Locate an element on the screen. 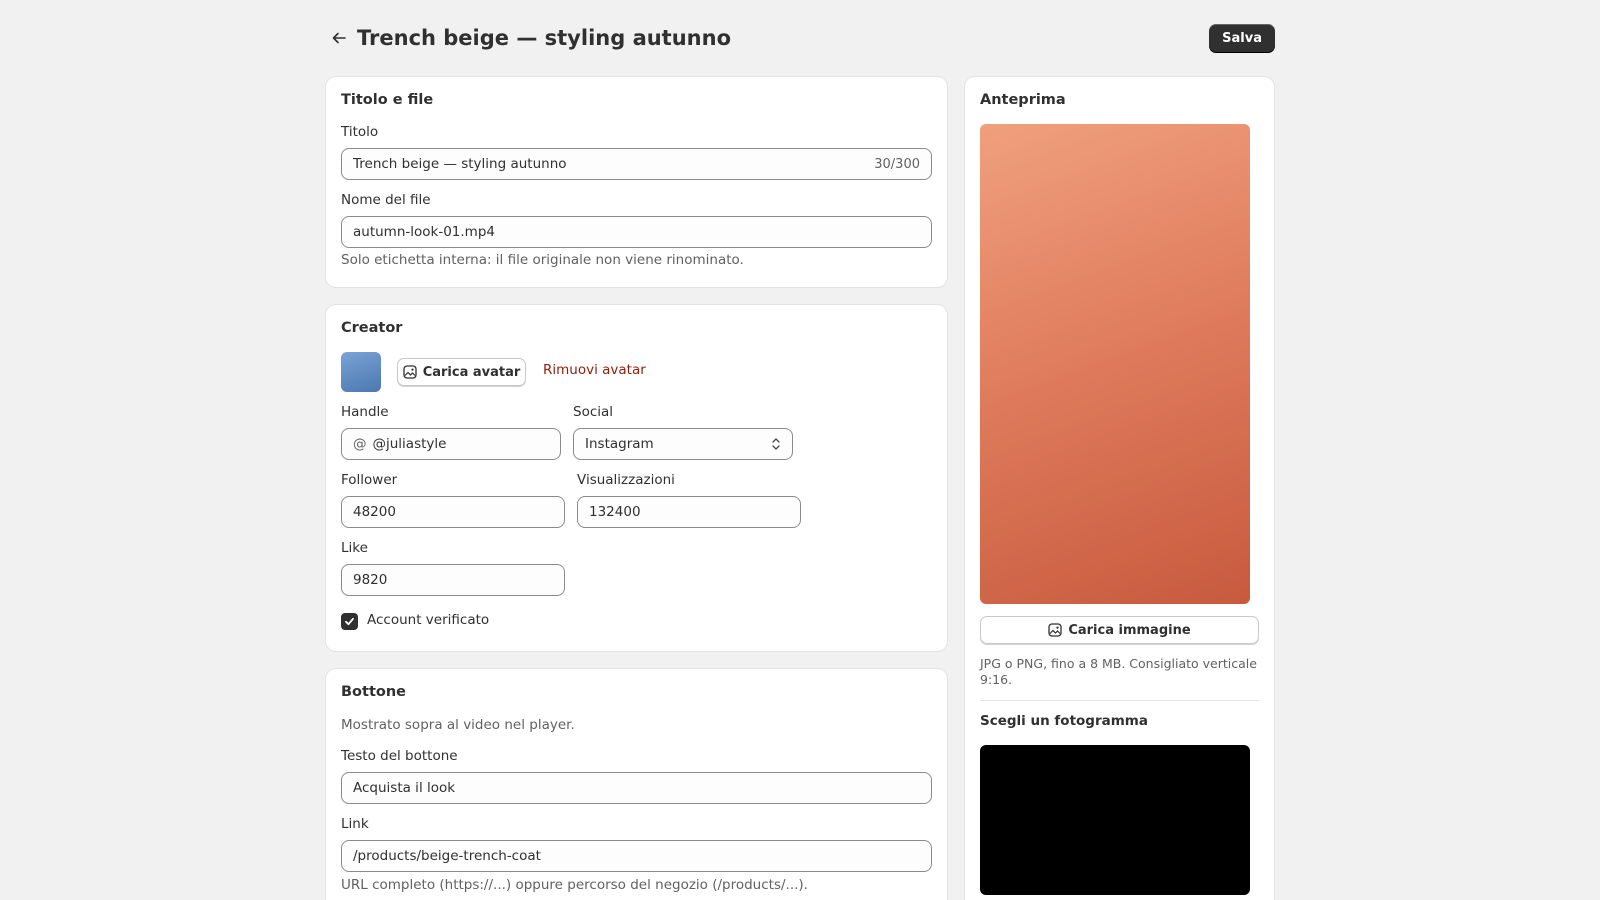  social-select-value: Instagram is located at coordinates (619, 444).